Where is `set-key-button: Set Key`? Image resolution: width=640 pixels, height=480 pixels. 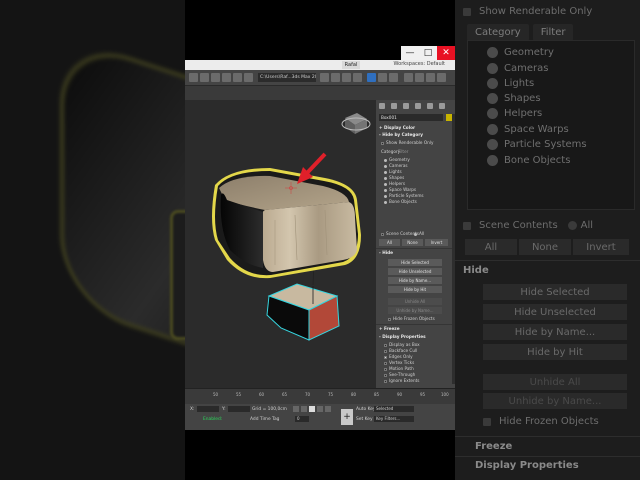
set-key-button: Set Key is located at coordinates (364, 419).